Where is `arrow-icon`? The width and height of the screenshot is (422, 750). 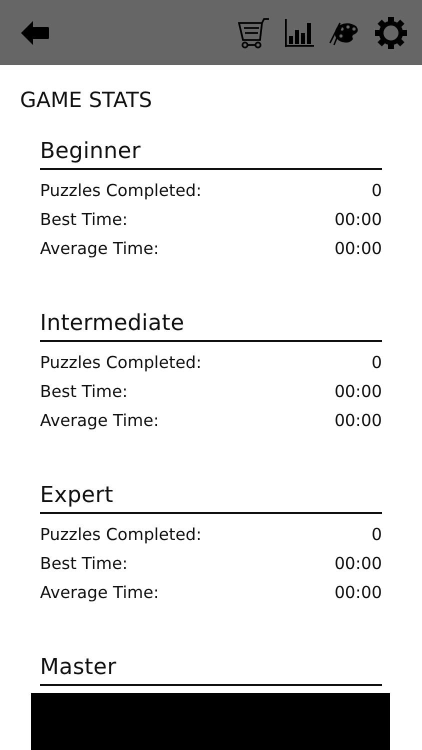
arrow-icon is located at coordinates (35, 33).